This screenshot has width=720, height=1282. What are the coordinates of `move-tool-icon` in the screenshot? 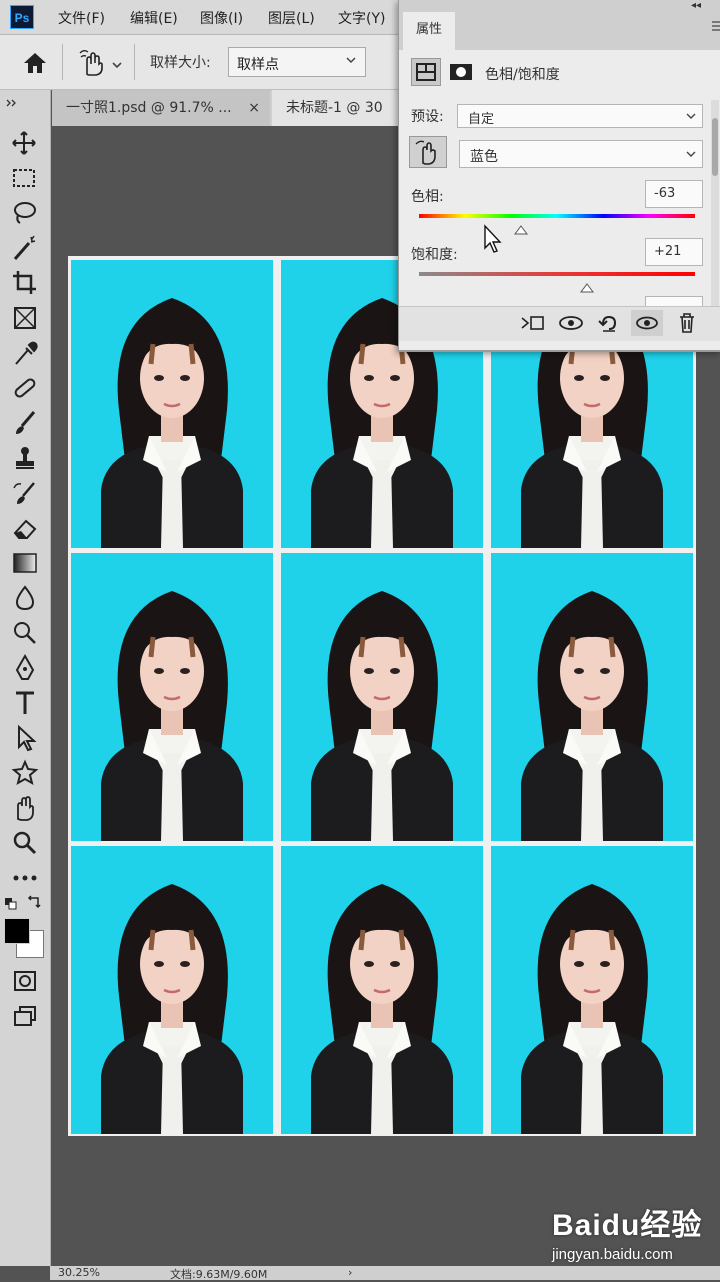 It's located at (25, 143).